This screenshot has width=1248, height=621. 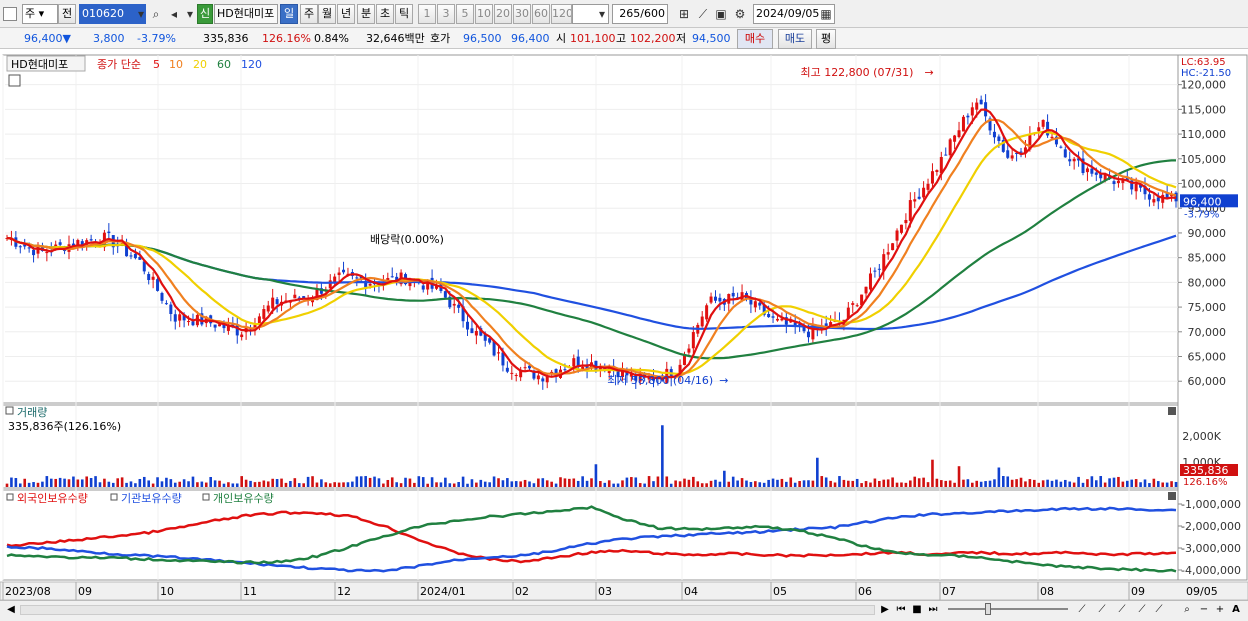 I want to click on period-button-3: 년, so click(x=346, y=14).